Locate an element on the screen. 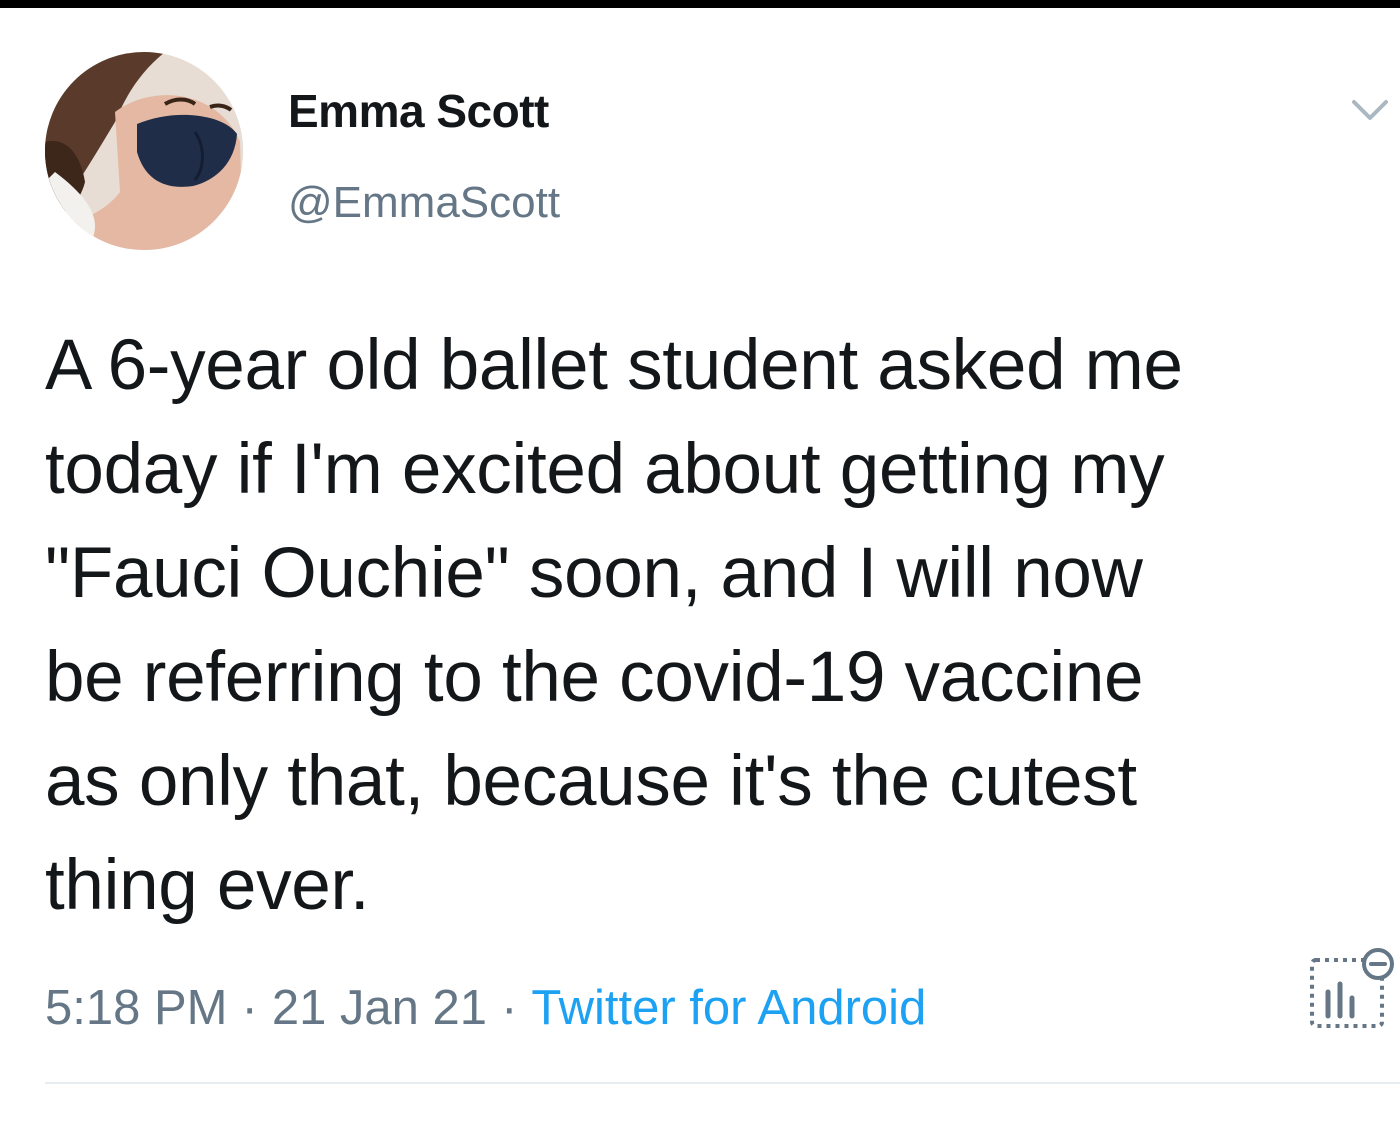  divider is located at coordinates (722, 1083).